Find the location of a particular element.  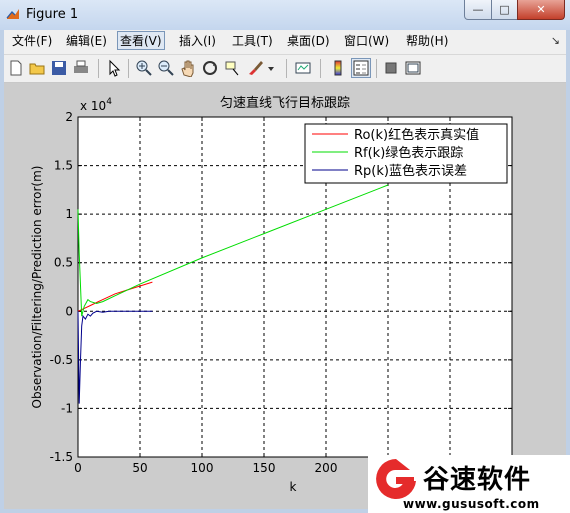

x-tick-label: 150 is located at coordinates (264, 468).